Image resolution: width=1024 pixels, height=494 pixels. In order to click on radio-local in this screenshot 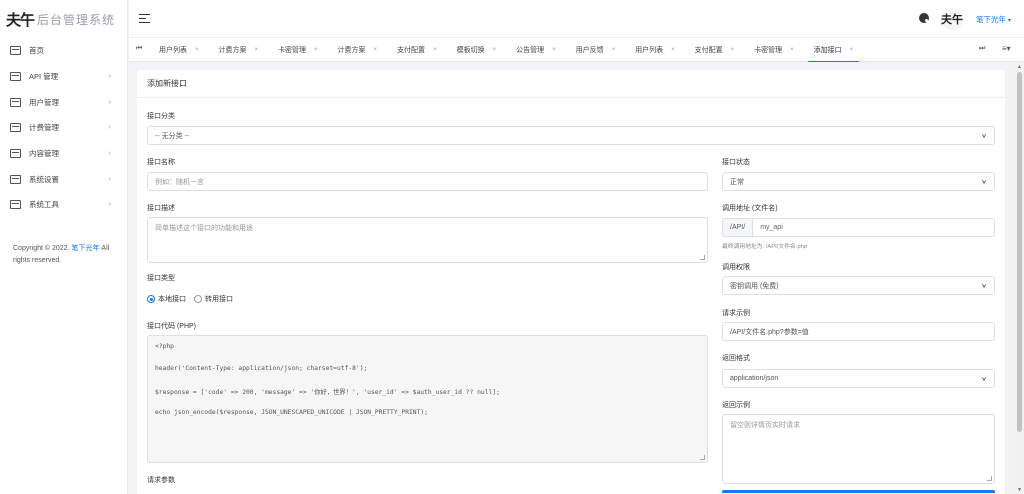, I will do `click(151, 299)`.